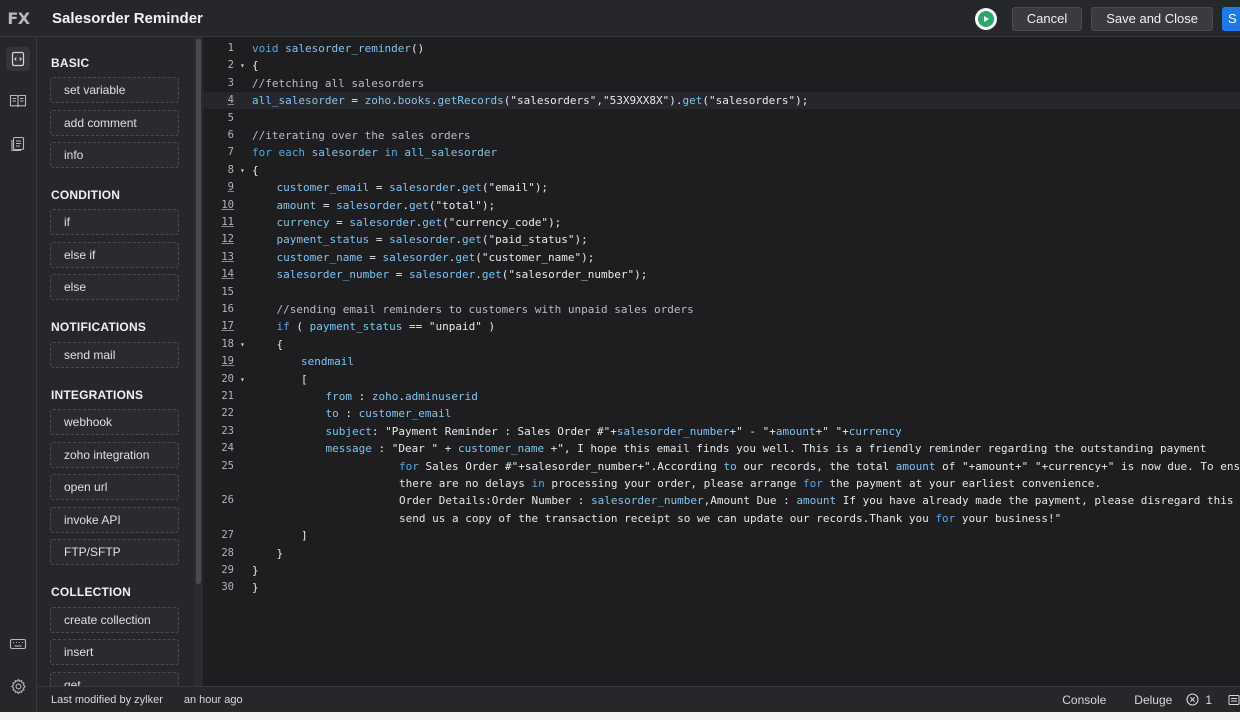 The height and width of the screenshot is (720, 1240). What do you see at coordinates (86, 195) in the screenshot?
I see `section-title-condition: CONDITION` at bounding box center [86, 195].